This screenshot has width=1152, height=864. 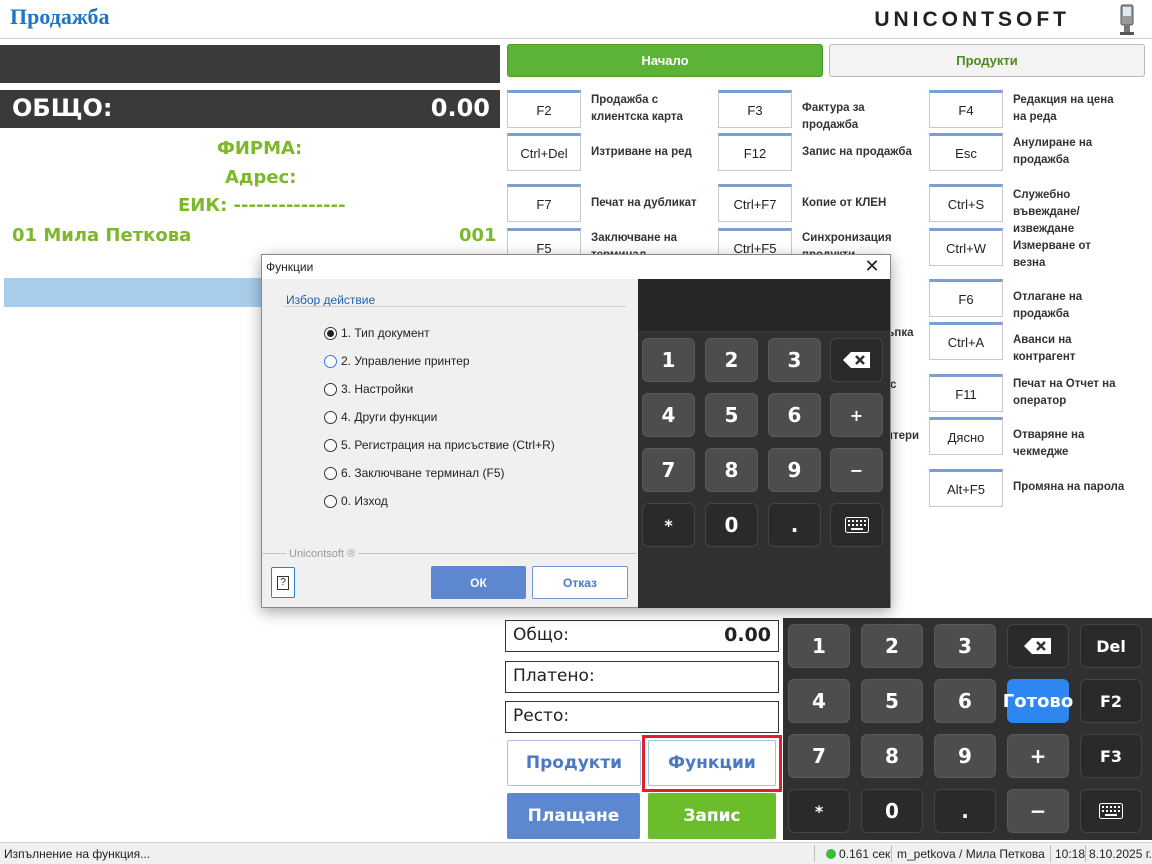 What do you see at coordinates (541, 716) in the screenshot?
I see `summary-change-label: Ресто:` at bounding box center [541, 716].